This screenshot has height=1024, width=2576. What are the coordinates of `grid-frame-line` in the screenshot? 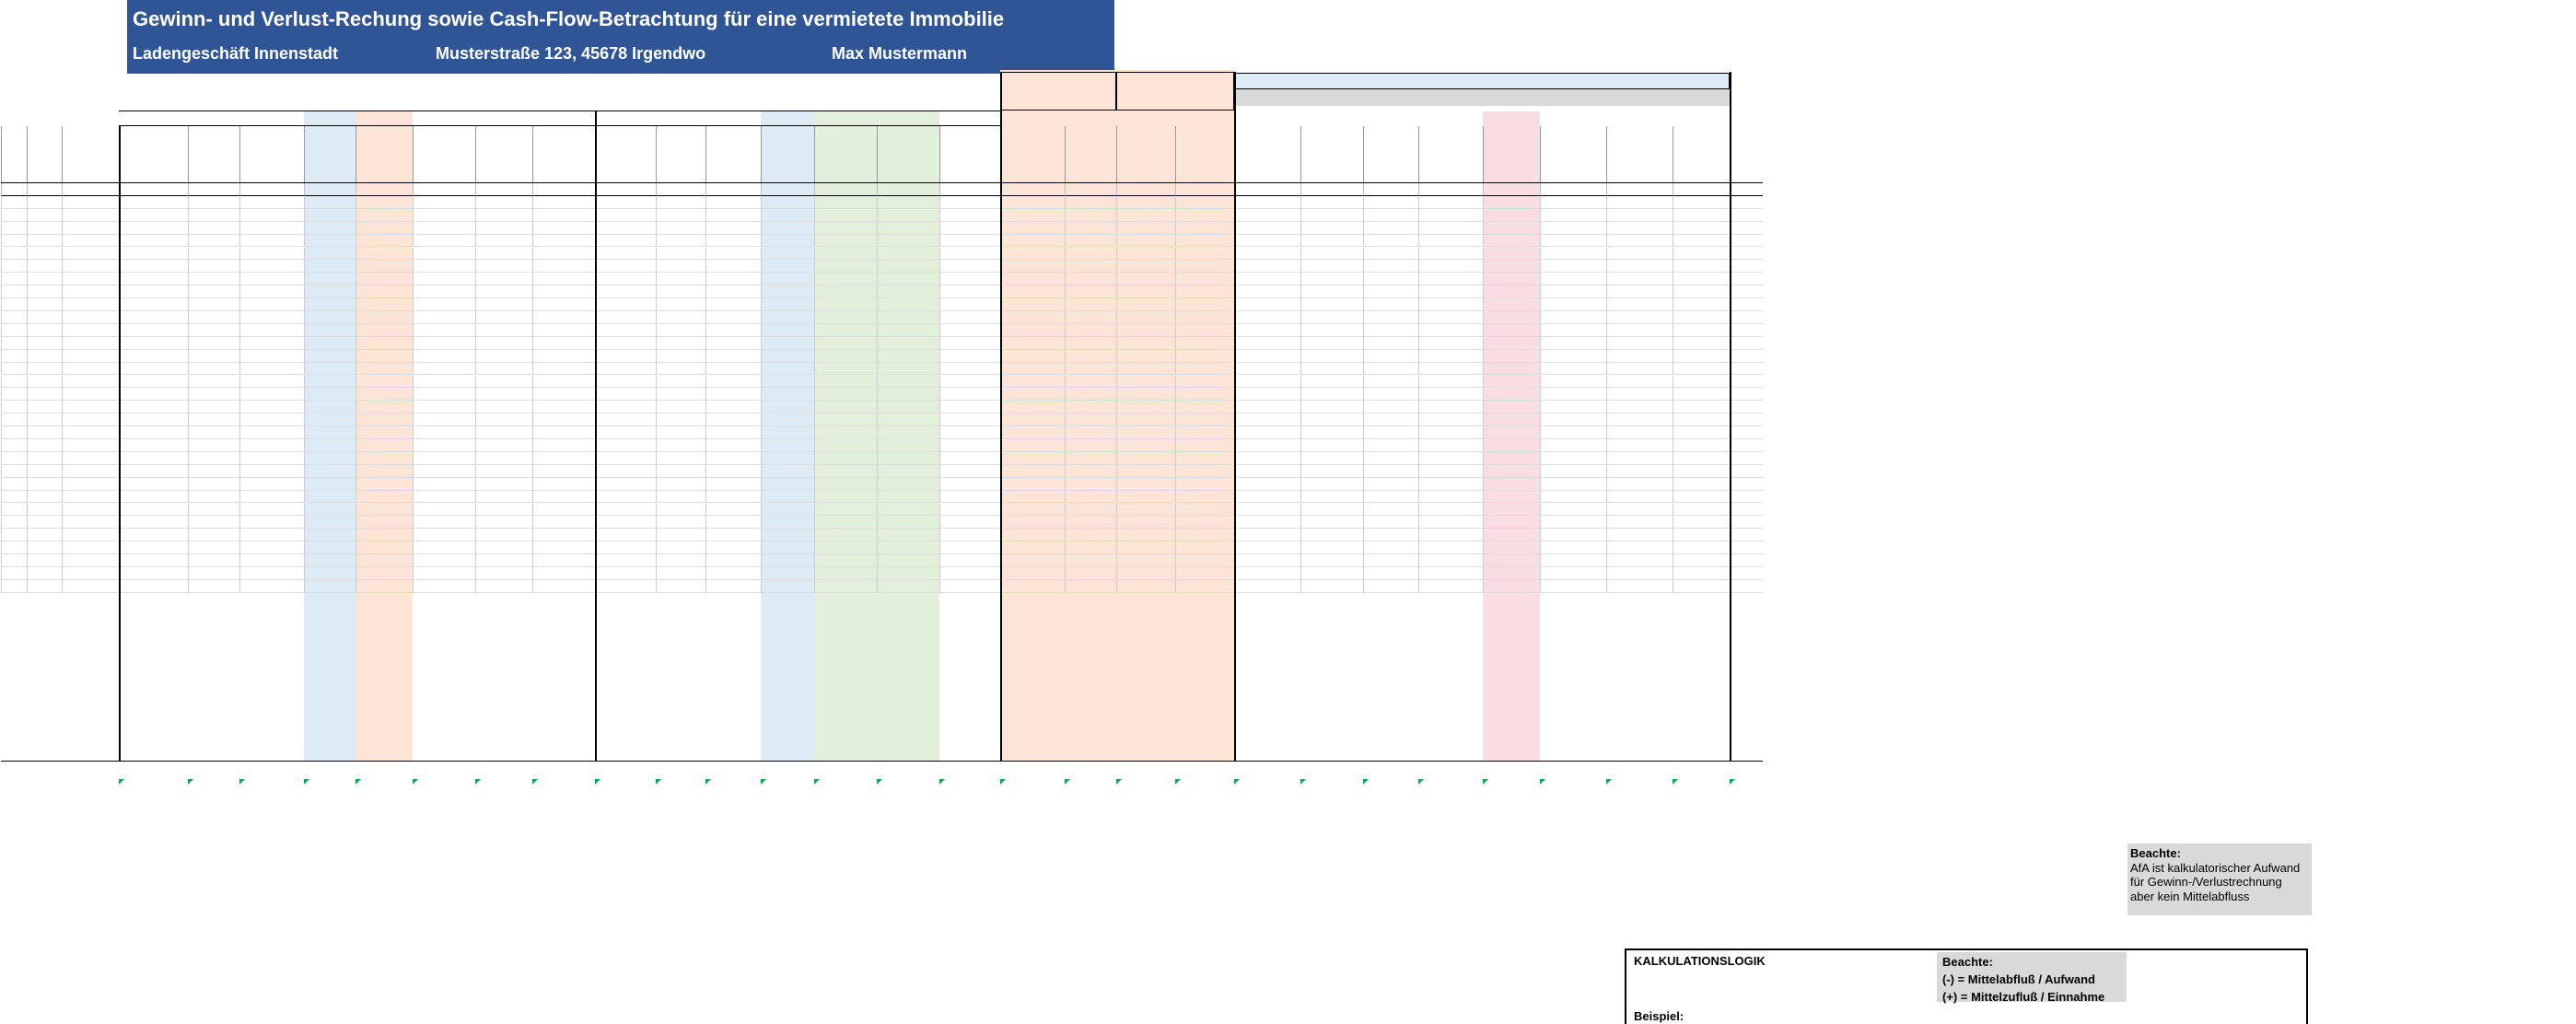 It's located at (882, 761).